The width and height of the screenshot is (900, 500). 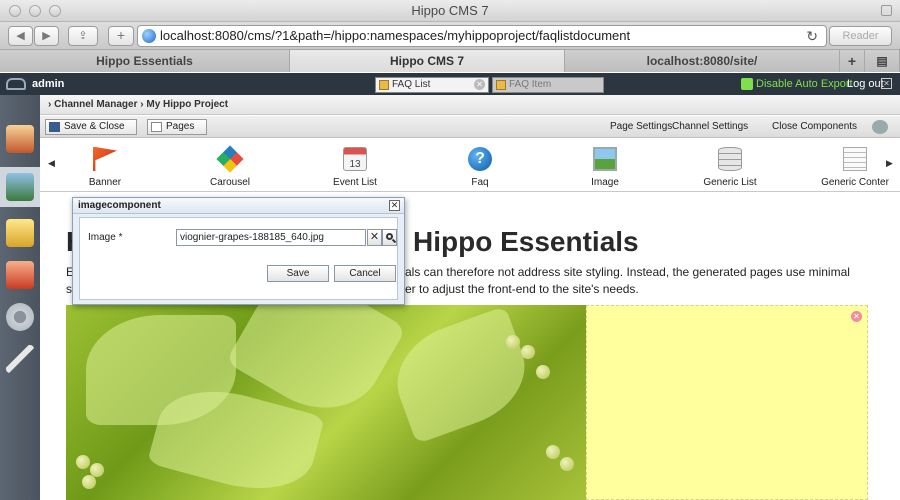 I want to click on page-heading: Hippo Essentials, so click(x=526, y=241).